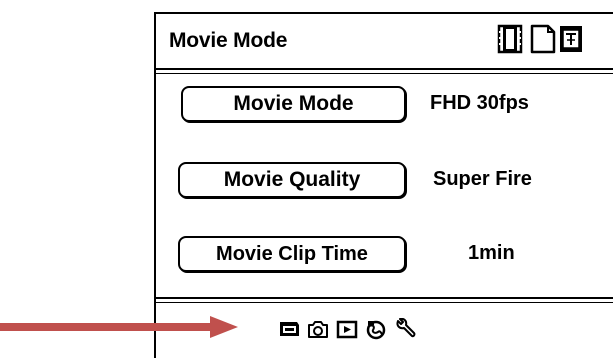 The image size is (613, 358). I want to click on movie-clip-time-value: 1min, so click(491, 253).